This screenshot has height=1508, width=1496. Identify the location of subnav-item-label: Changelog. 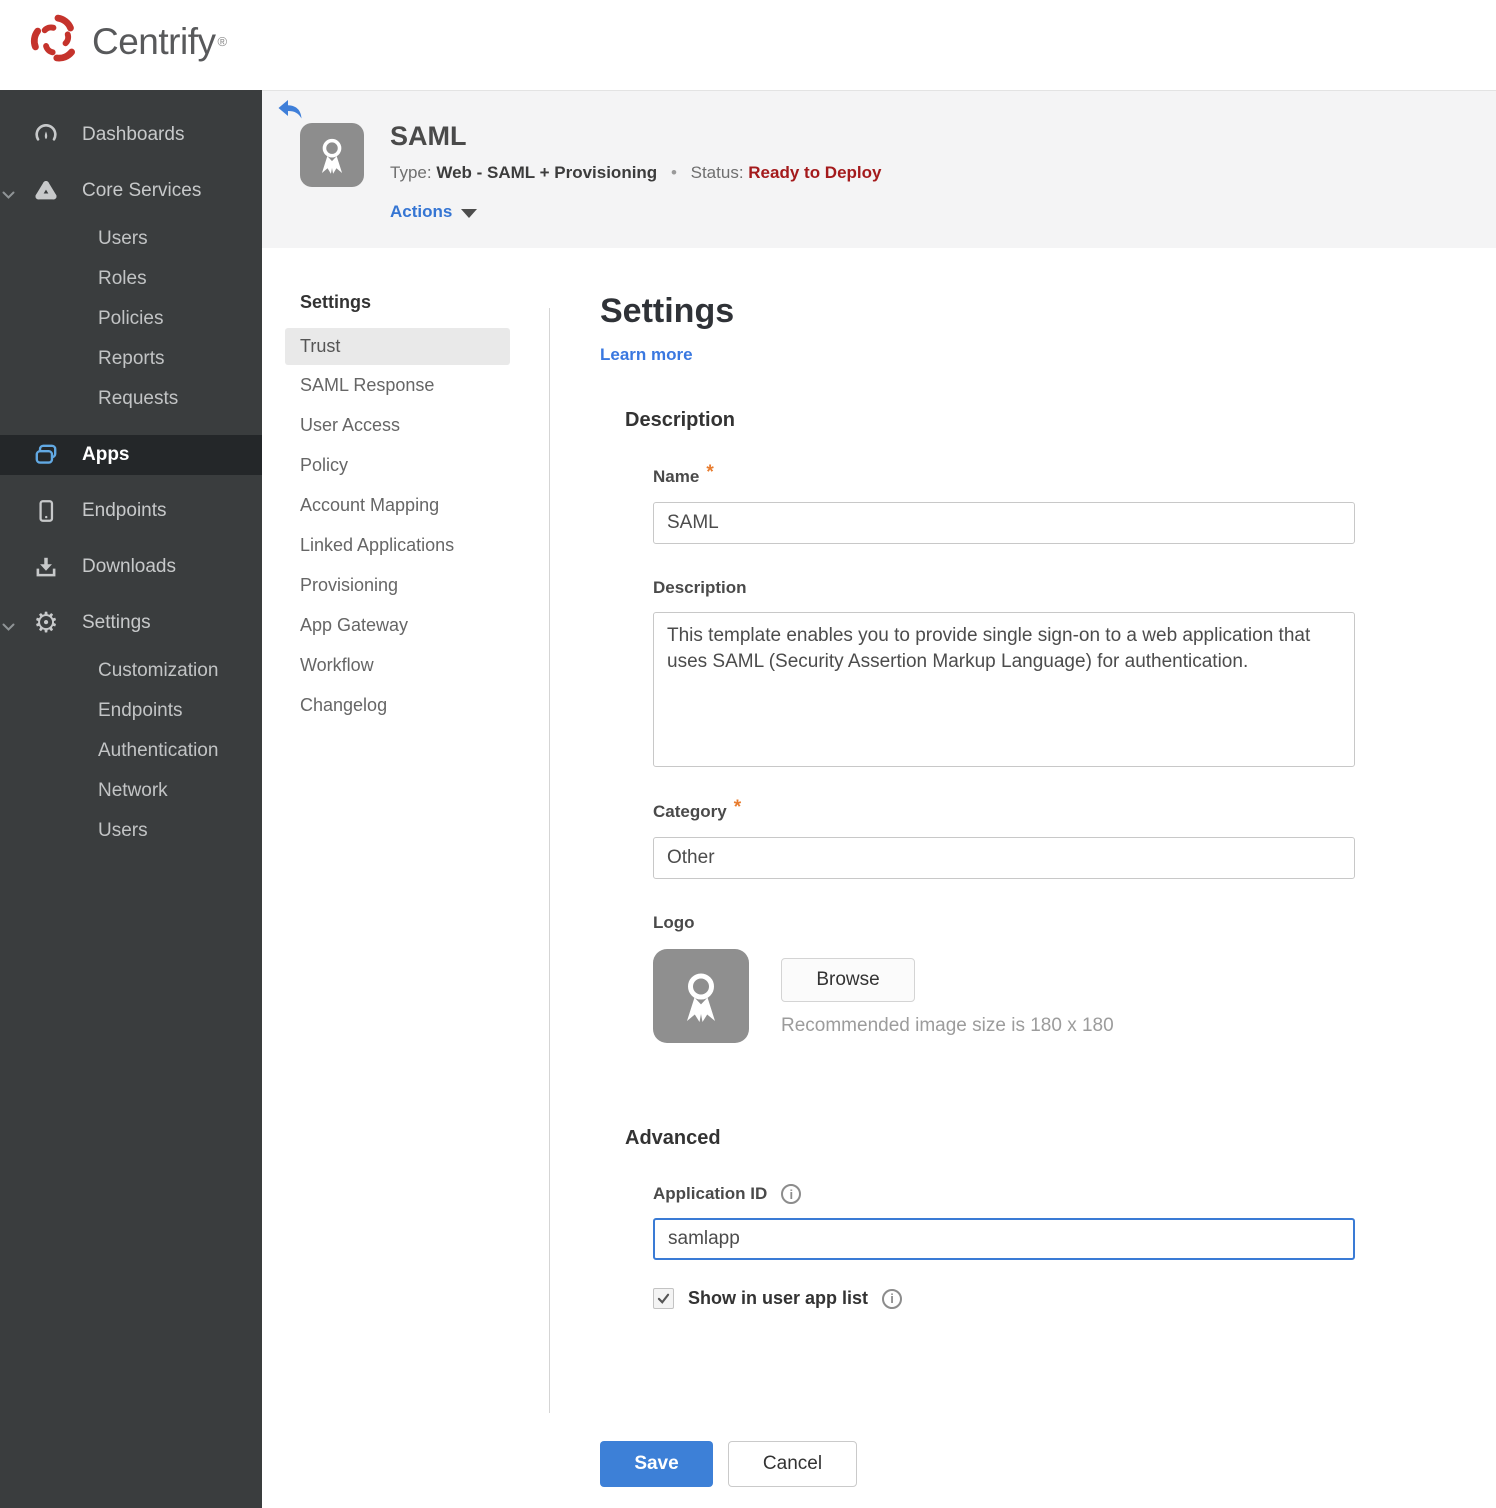
(344, 704).